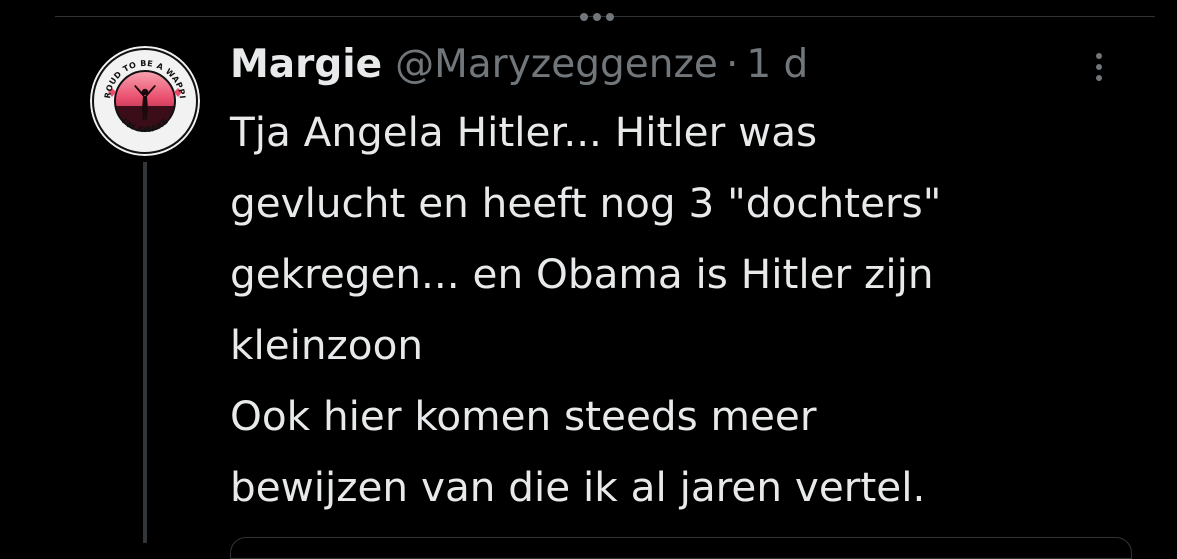 This screenshot has width=1177, height=559. What do you see at coordinates (681, 548) in the screenshot?
I see `quoted-card-edge` at bounding box center [681, 548].